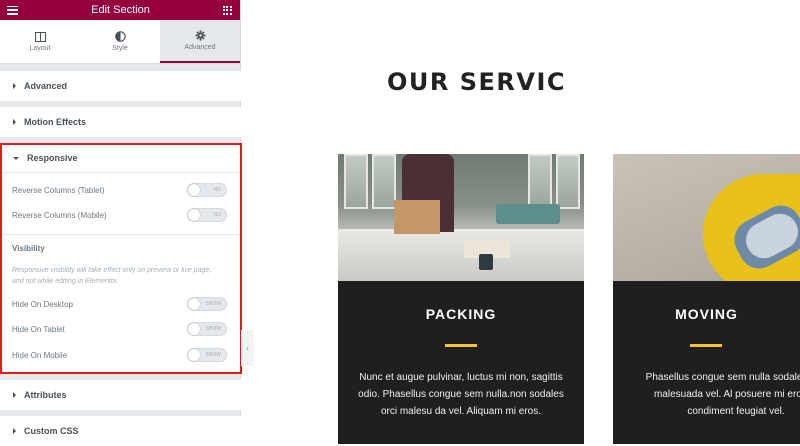 The width and height of the screenshot is (800, 446). I want to click on section-header: Responsive, so click(120, 158).